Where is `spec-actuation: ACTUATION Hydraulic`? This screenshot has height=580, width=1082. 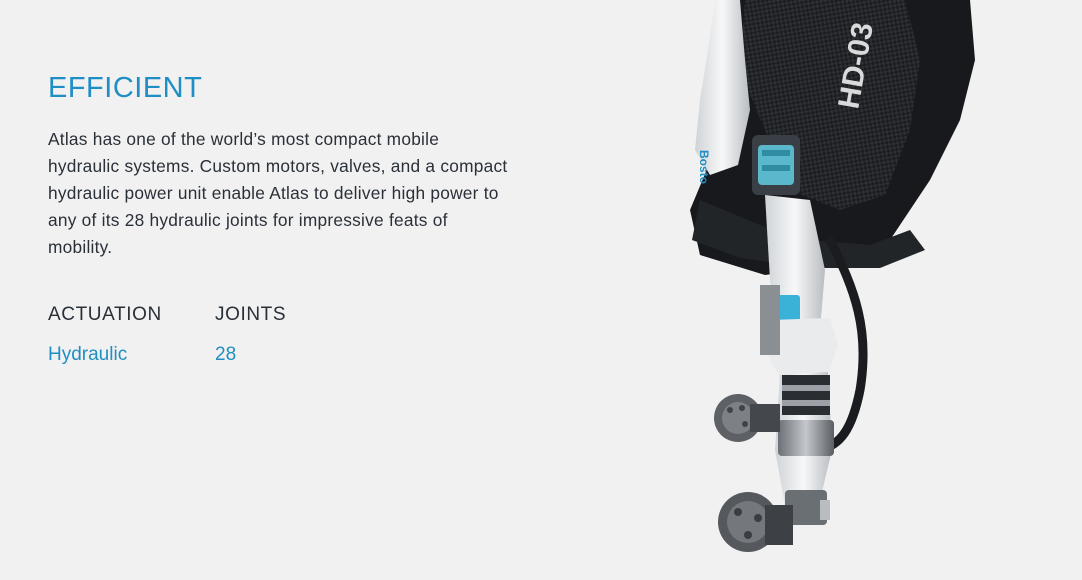
spec-actuation: ACTUATION Hydraulic is located at coordinates (131, 335).